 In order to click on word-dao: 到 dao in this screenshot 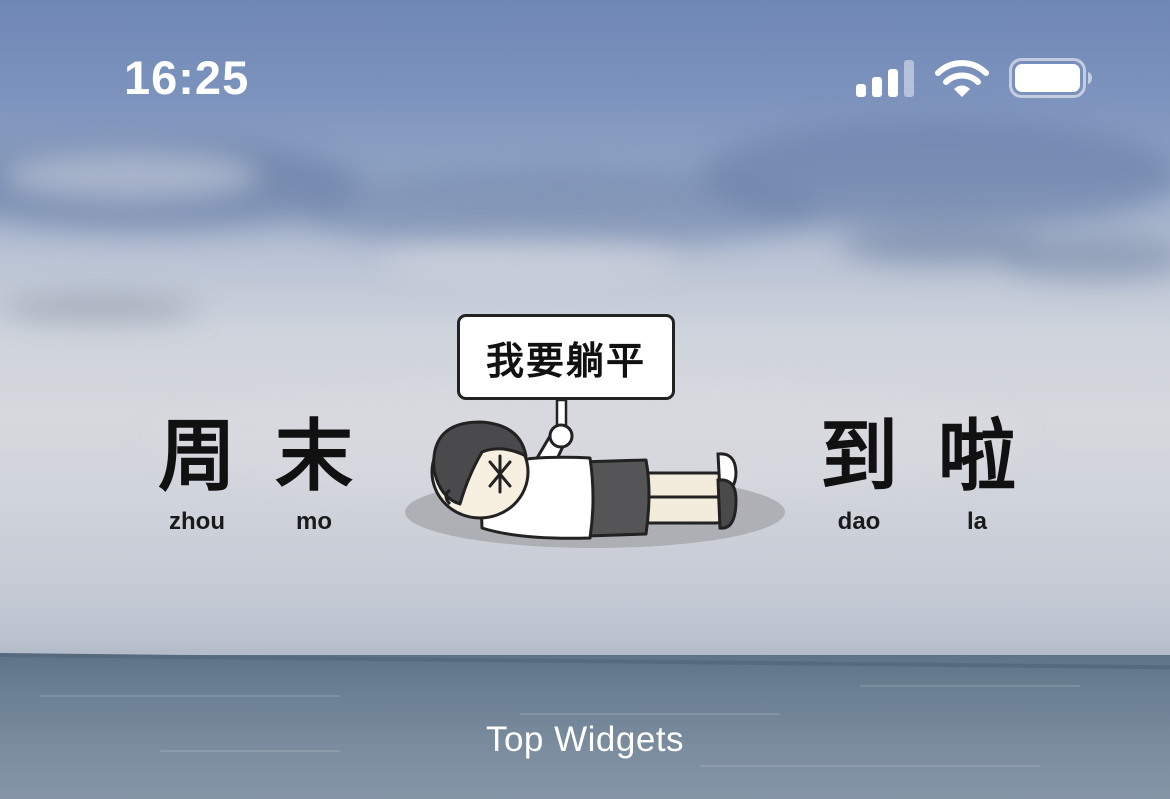, I will do `click(859, 477)`.